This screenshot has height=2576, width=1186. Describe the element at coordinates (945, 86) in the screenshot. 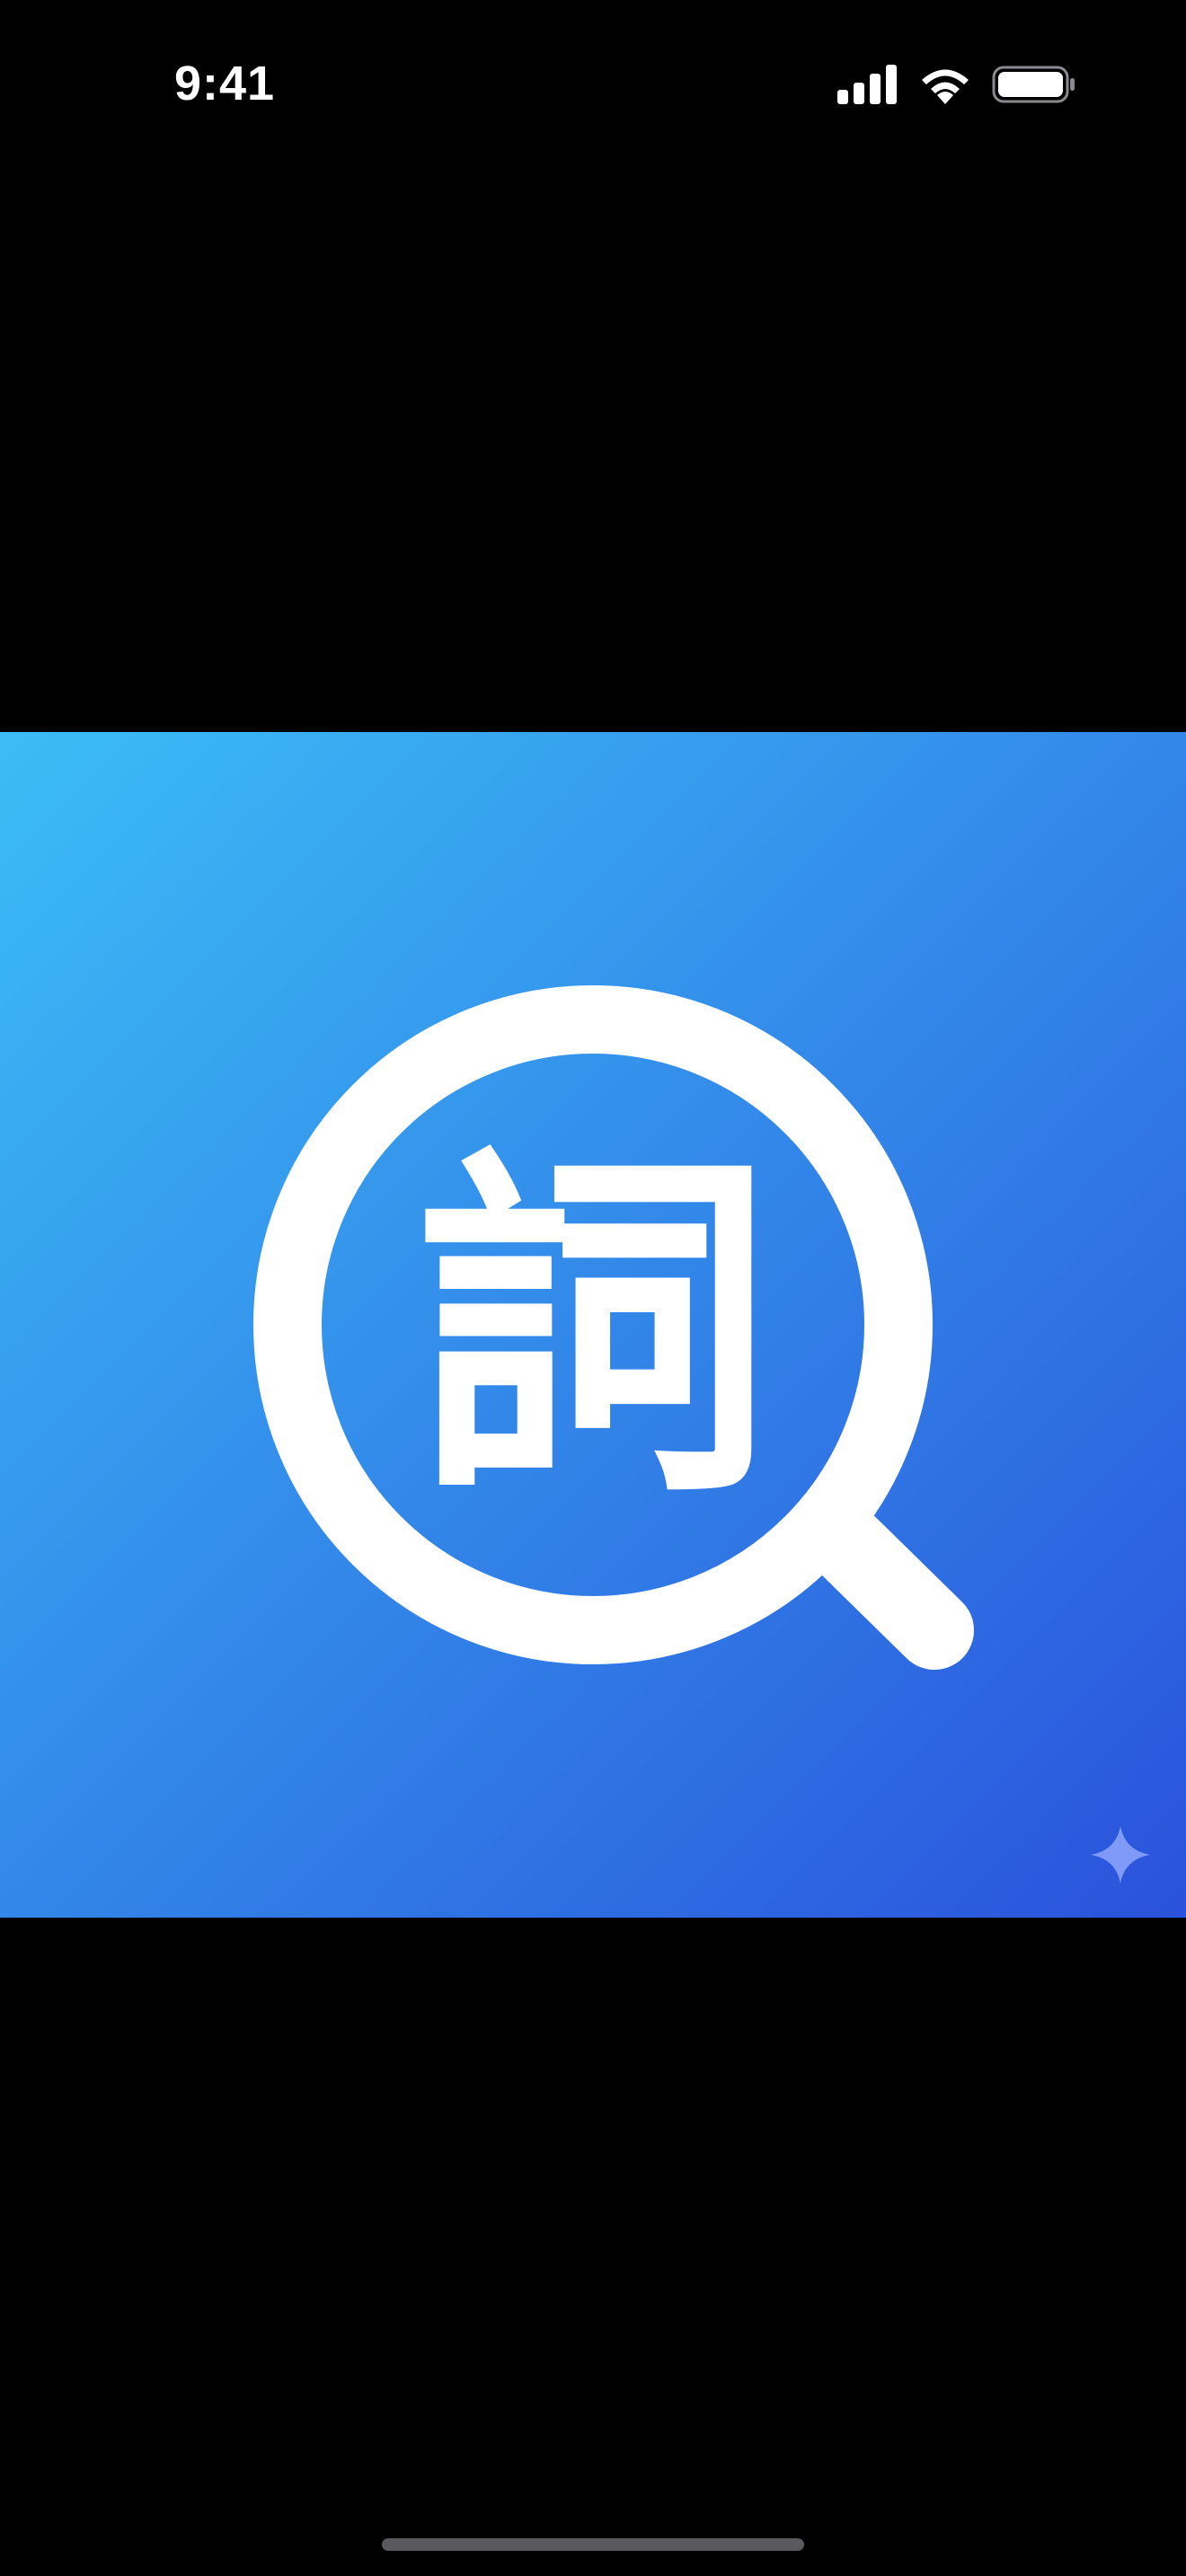

I see `wifi-icon` at that location.